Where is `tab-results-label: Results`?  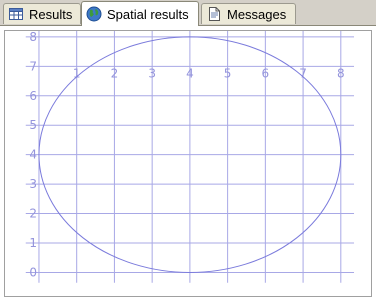
tab-results-label: Results is located at coordinates (51, 14).